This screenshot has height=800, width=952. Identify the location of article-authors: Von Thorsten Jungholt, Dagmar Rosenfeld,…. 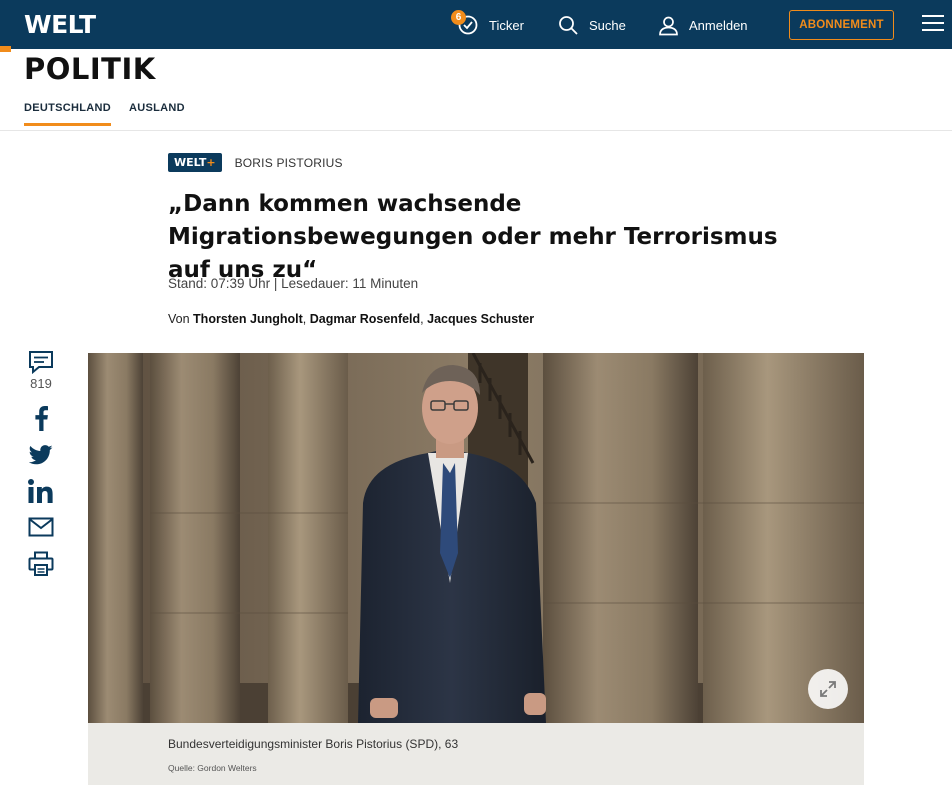
(351, 319).